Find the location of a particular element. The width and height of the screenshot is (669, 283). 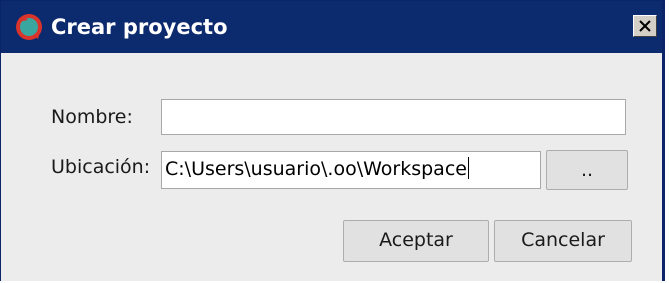

app-icon is located at coordinates (29, 27).